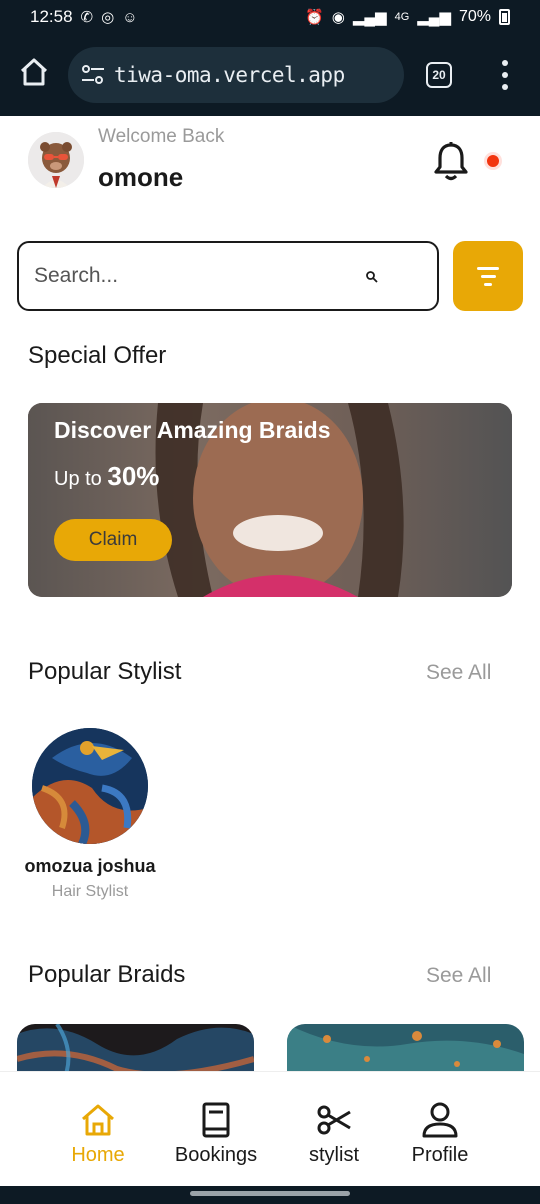 The height and width of the screenshot is (1204, 540). Describe the element at coordinates (98, 1120) in the screenshot. I see `home-icon` at that location.